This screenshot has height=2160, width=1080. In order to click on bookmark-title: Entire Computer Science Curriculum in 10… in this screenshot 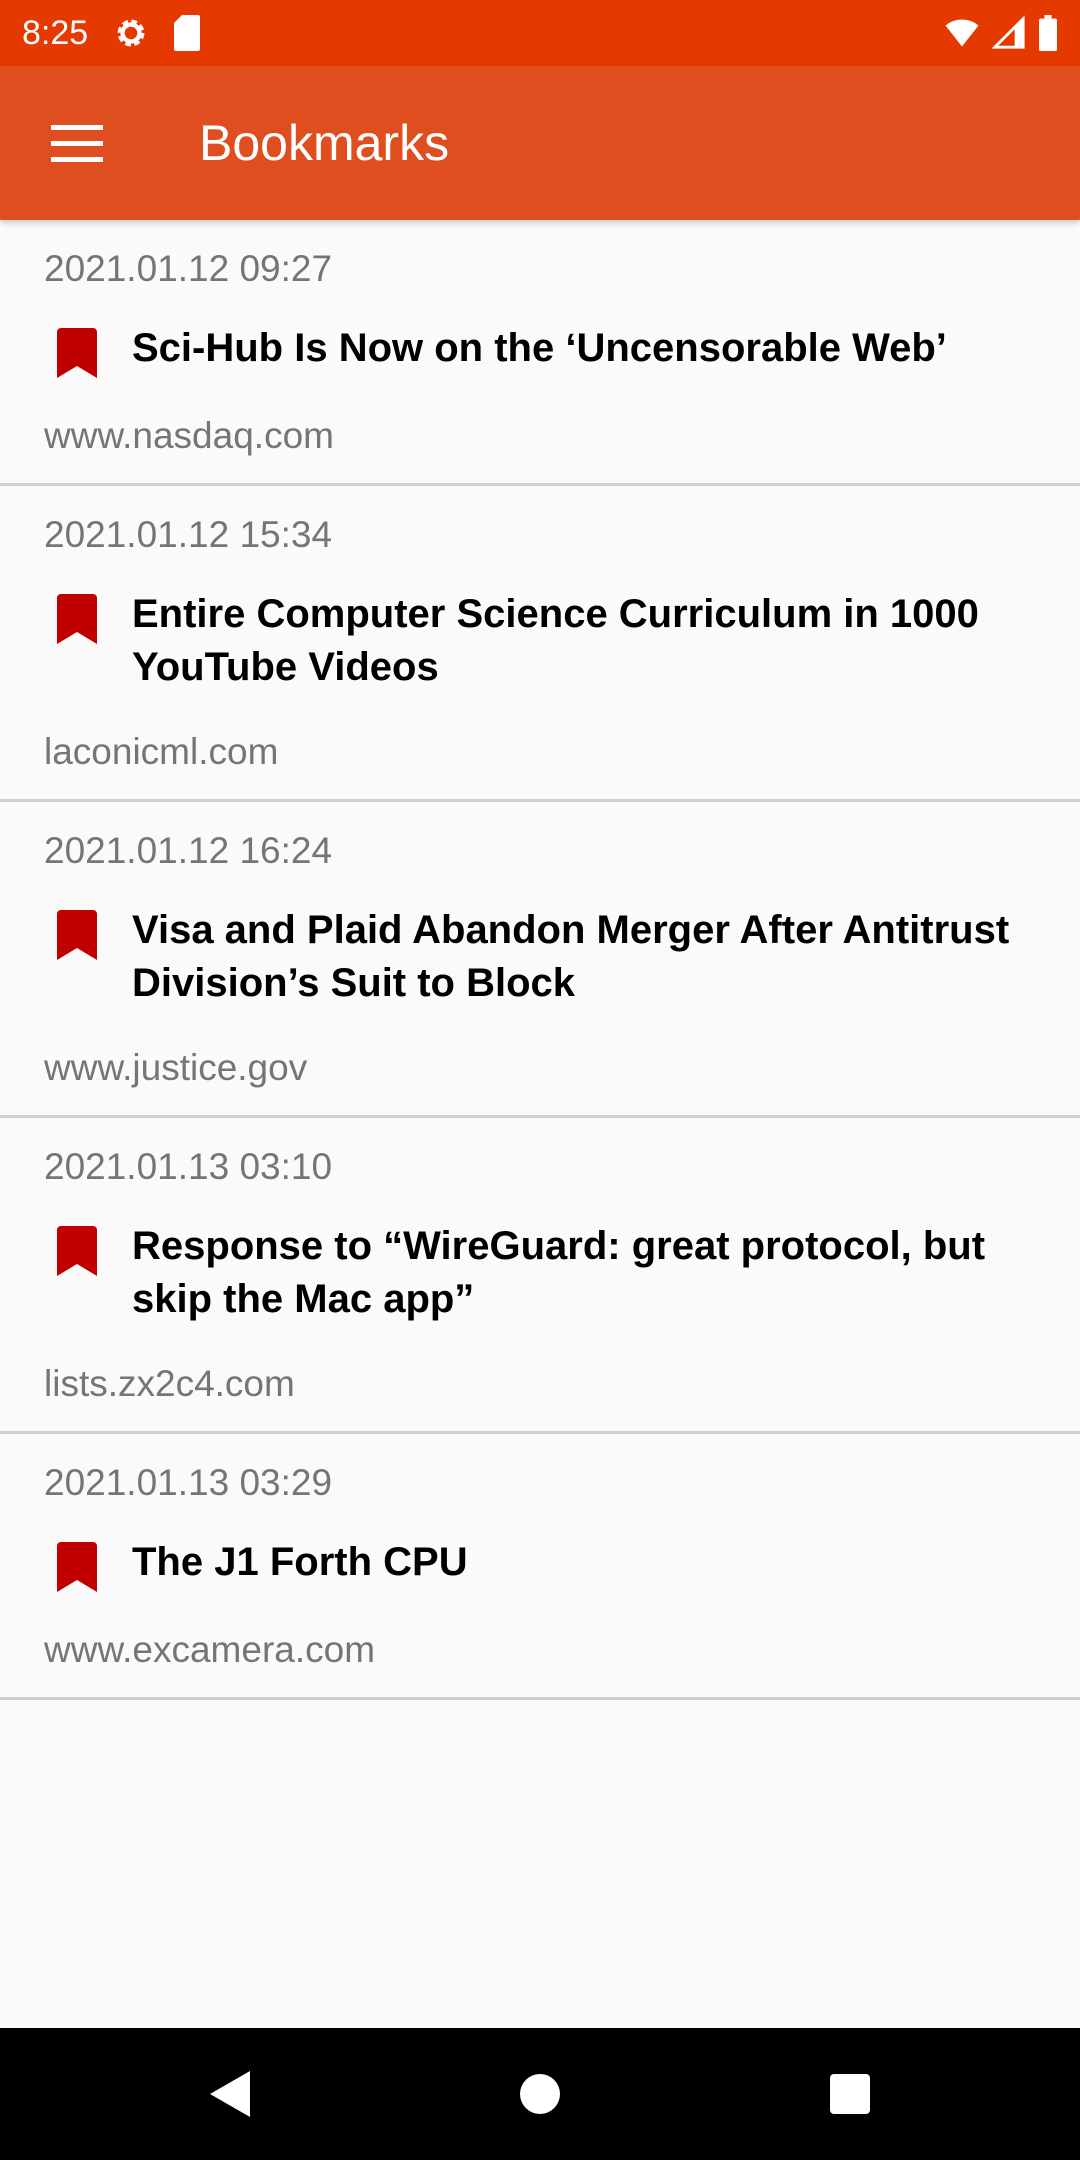, I will do `click(555, 640)`.